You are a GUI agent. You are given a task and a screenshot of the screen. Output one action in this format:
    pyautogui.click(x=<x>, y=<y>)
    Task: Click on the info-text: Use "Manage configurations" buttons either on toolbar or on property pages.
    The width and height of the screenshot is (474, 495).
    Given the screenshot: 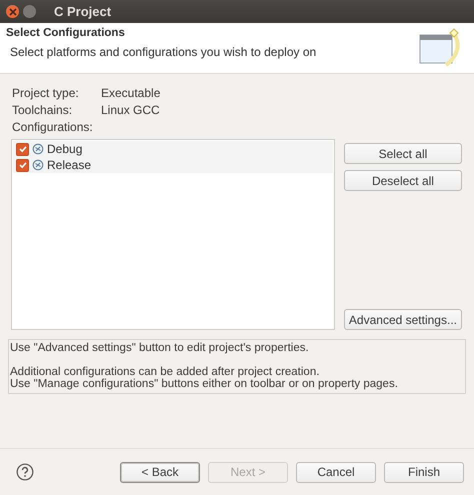 What is the action you would take?
    pyautogui.click(x=204, y=384)
    